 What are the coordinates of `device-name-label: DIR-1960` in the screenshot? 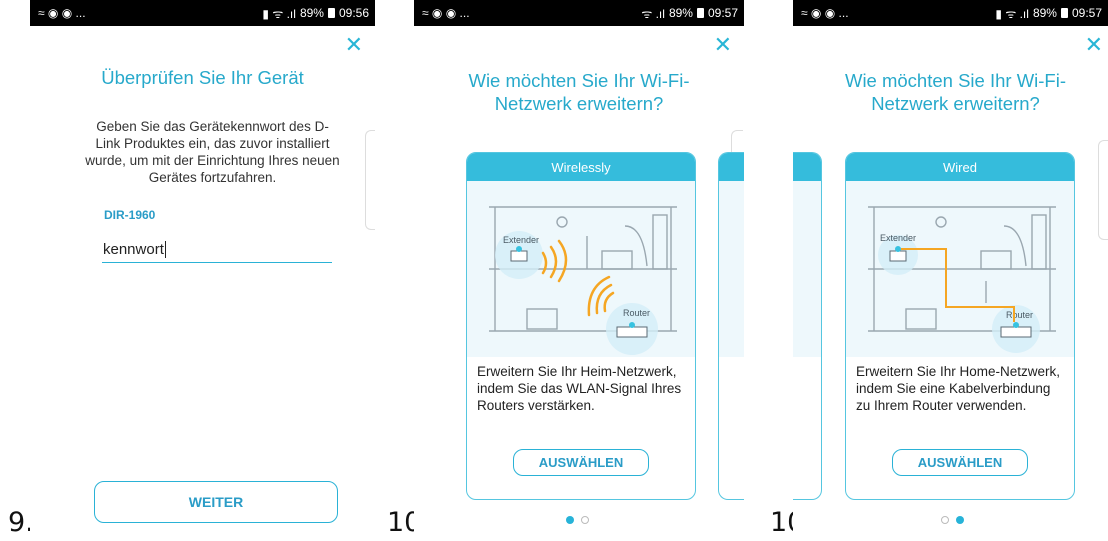 It's located at (130, 215).